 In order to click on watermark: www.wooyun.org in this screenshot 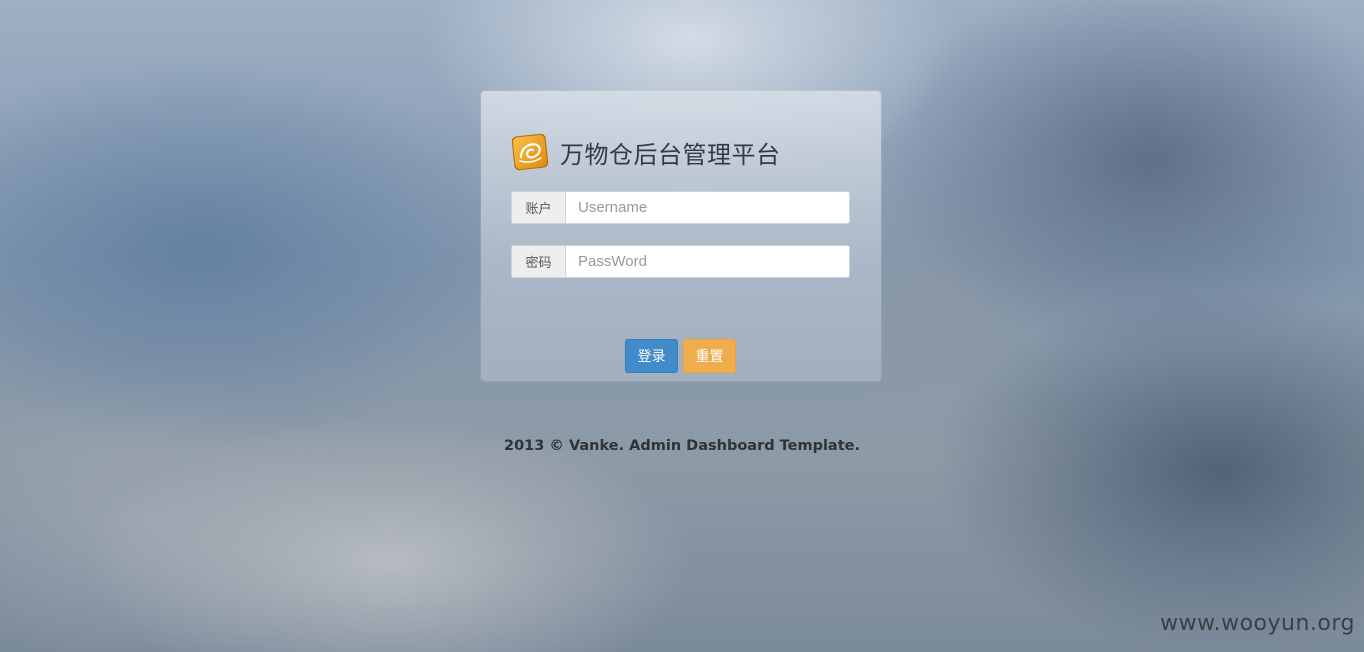, I will do `click(1257, 623)`.